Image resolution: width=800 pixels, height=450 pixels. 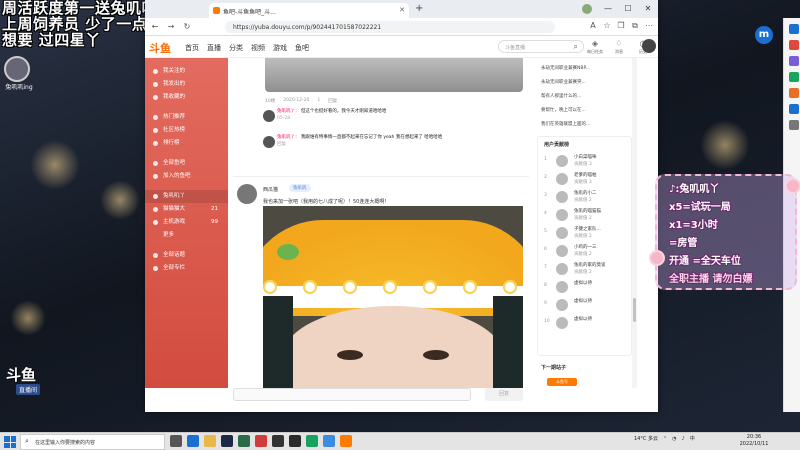 What do you see at coordinates (683, 439) in the screenshot?
I see `volume-icon: ♪` at bounding box center [683, 439].